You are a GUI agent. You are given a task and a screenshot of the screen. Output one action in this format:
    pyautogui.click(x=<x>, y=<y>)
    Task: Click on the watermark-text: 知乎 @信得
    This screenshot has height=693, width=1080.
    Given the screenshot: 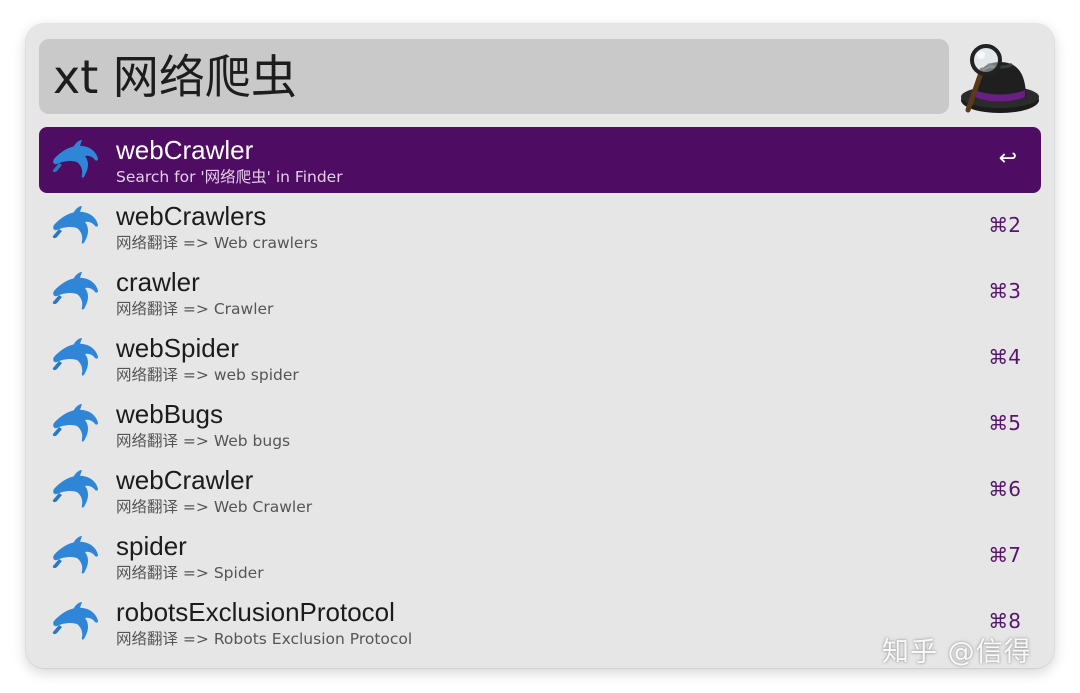 What is the action you would take?
    pyautogui.click(x=957, y=652)
    